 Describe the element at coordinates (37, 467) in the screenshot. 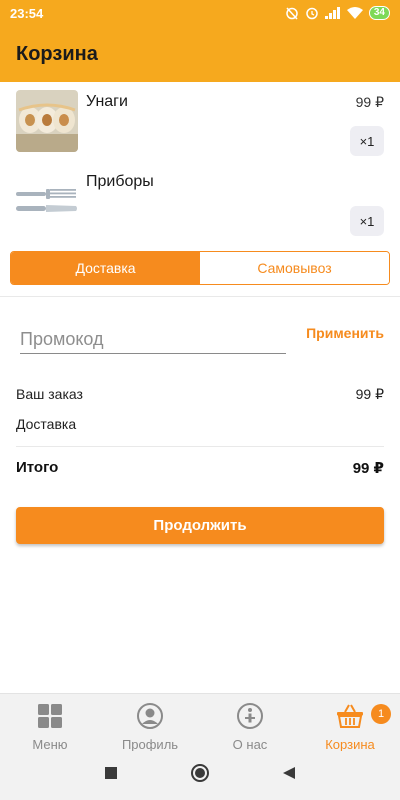

I see `total-label: Итого` at that location.